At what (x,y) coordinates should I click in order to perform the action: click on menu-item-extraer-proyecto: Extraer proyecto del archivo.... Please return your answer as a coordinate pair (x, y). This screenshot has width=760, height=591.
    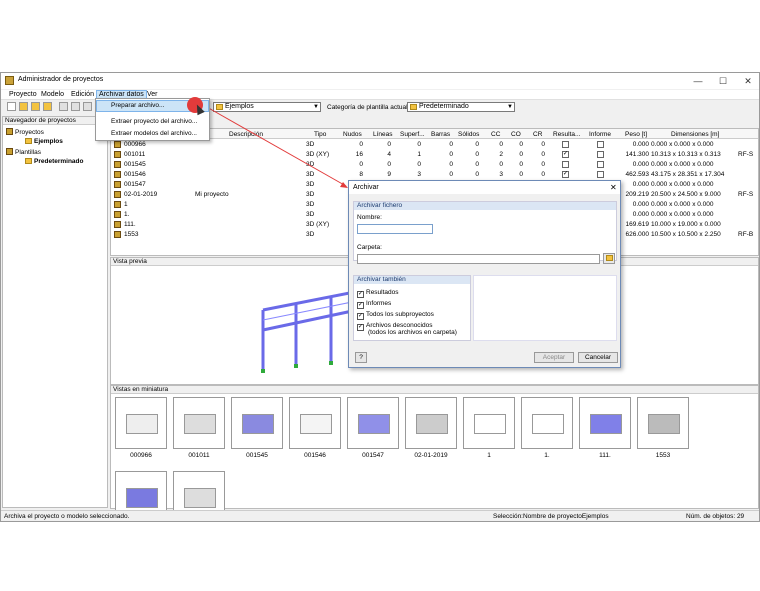
    Looking at the image, I should click on (152, 122).